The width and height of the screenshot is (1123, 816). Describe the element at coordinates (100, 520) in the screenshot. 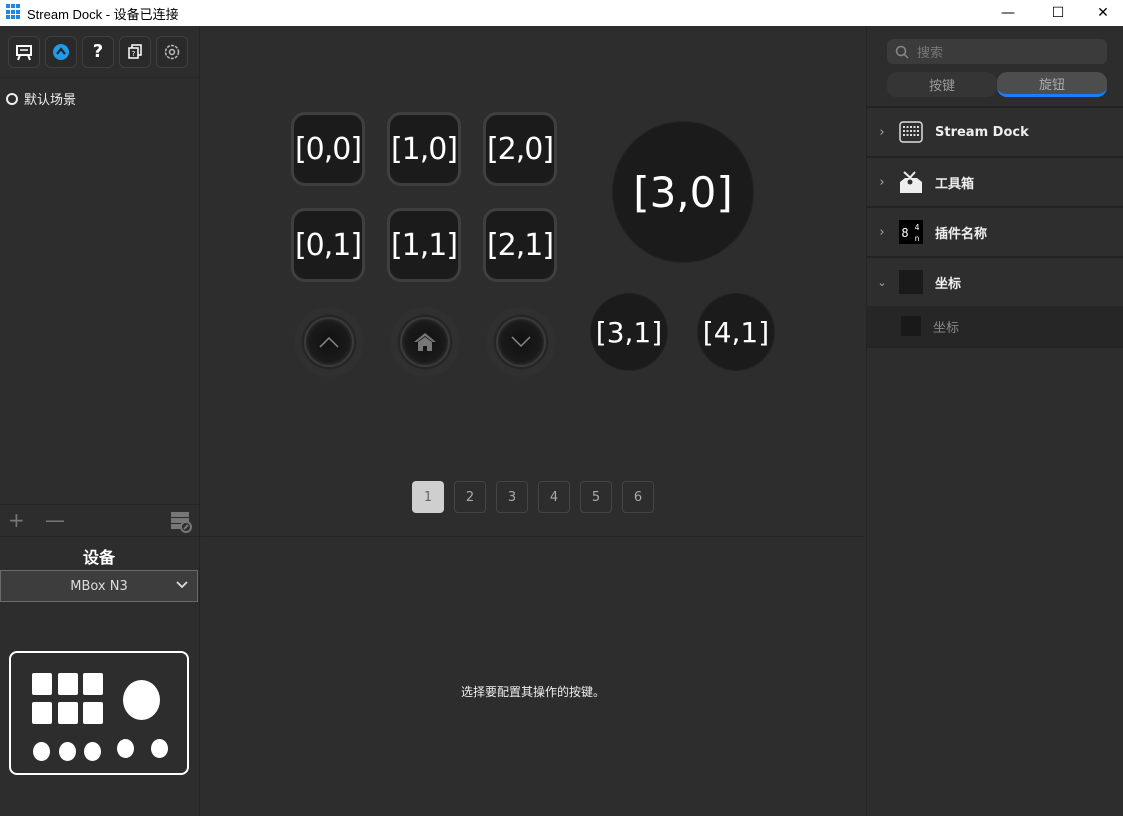

I see `scene-controls: + —` at that location.